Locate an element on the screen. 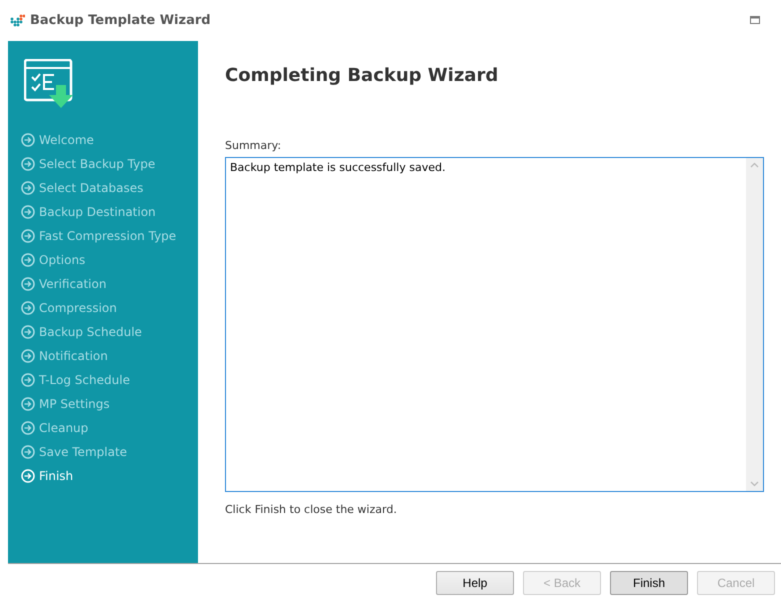  wizard-step: Verification is located at coordinates (103, 284).